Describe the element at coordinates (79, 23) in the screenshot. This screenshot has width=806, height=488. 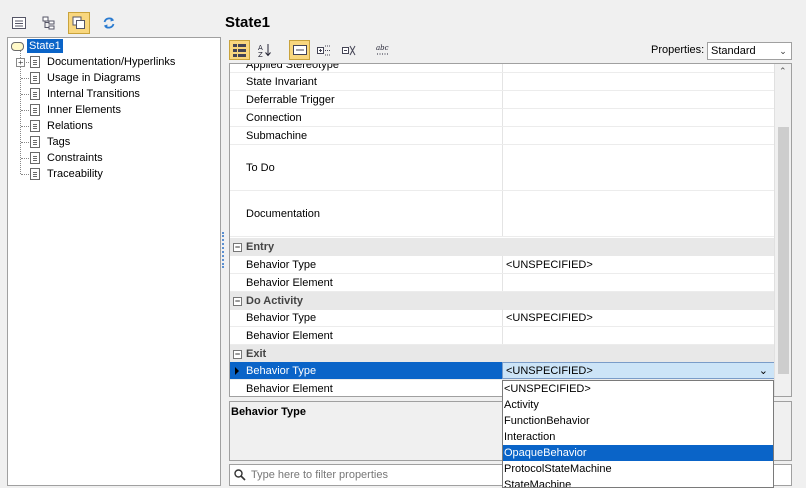
I see `copy-view-icon` at that location.